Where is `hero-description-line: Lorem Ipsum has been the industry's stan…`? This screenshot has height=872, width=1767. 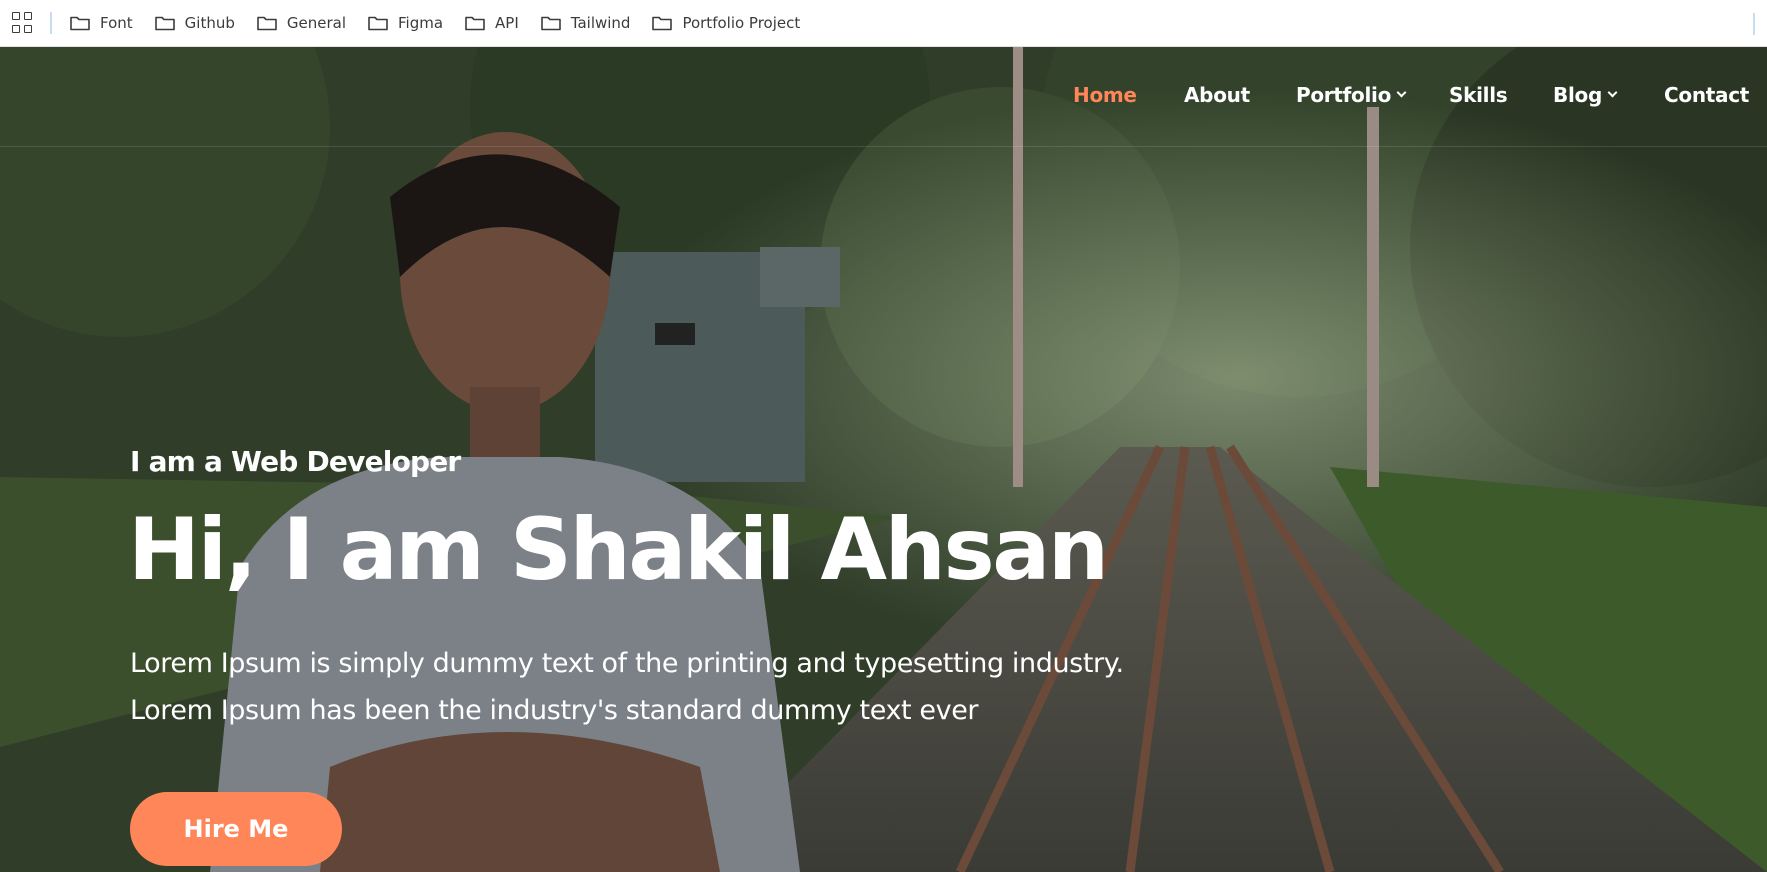
hero-description-line: Lorem Ipsum has been the industry's stan… is located at coordinates (554, 710).